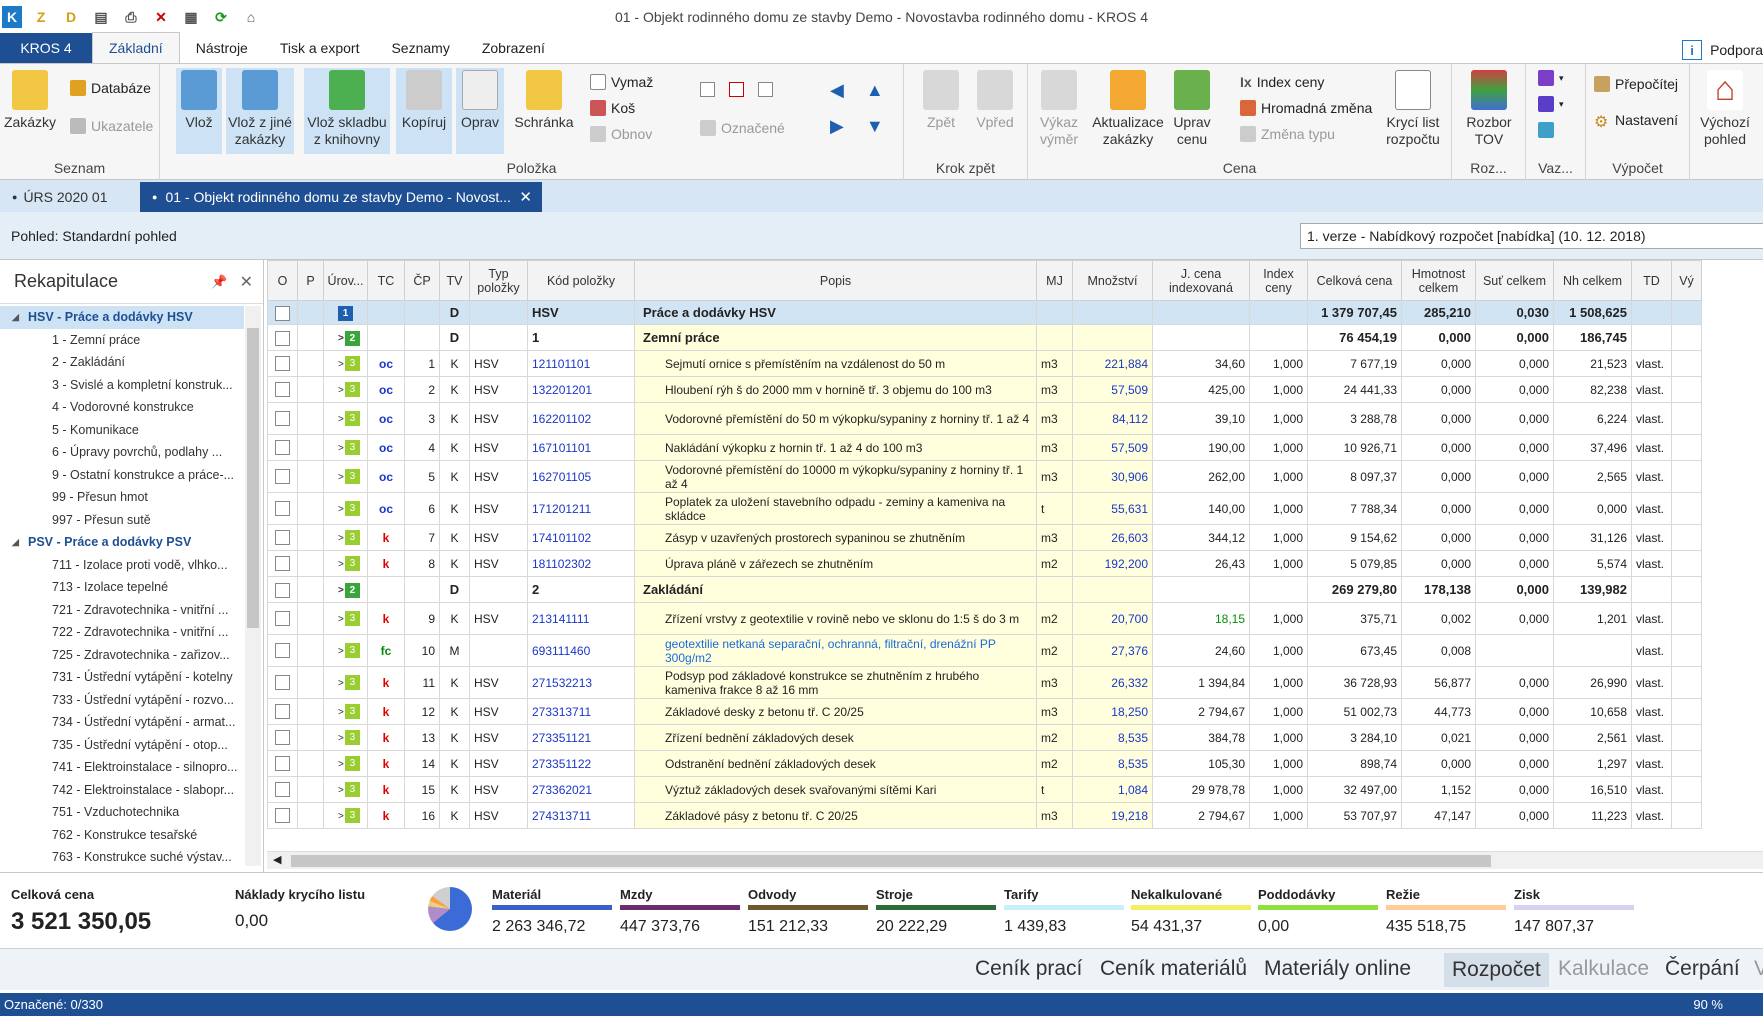 Image resolution: width=1763 pixels, height=1016 pixels. Describe the element at coordinates (1201, 363) in the screenshot. I see `cell-jcena: 34,60` at that location.